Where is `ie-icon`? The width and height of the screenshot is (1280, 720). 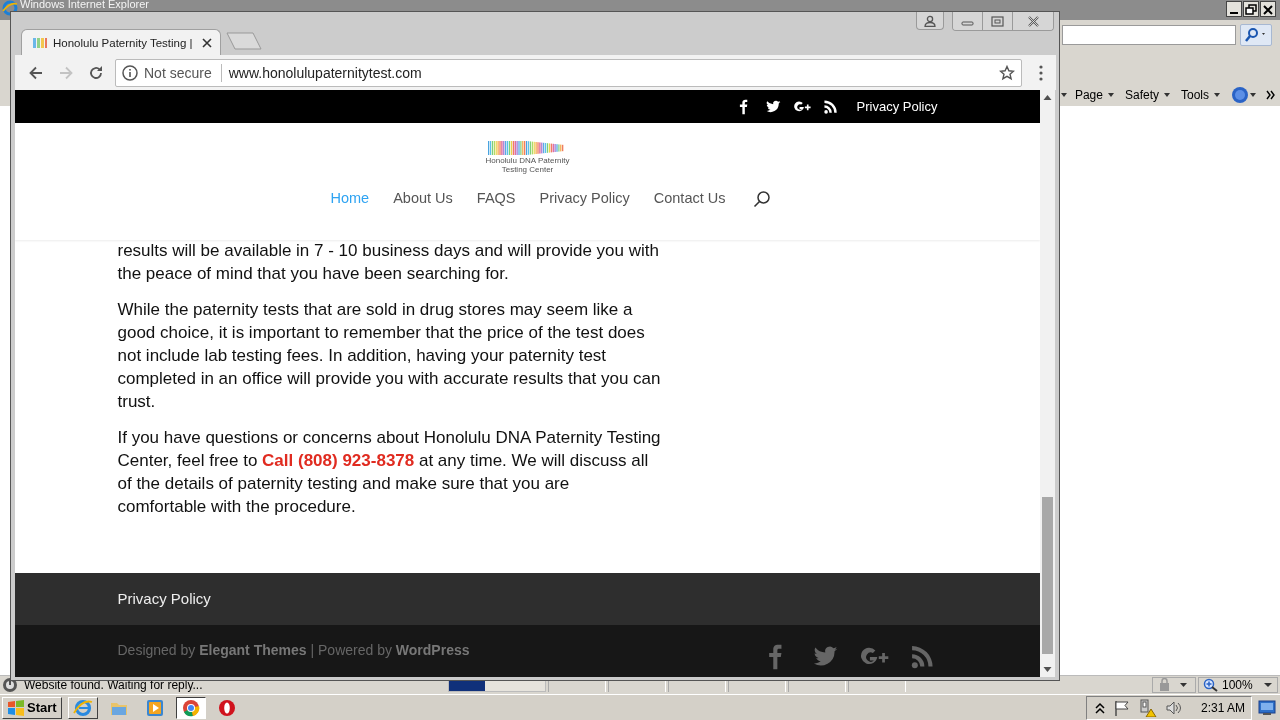 ie-icon is located at coordinates (10, 8).